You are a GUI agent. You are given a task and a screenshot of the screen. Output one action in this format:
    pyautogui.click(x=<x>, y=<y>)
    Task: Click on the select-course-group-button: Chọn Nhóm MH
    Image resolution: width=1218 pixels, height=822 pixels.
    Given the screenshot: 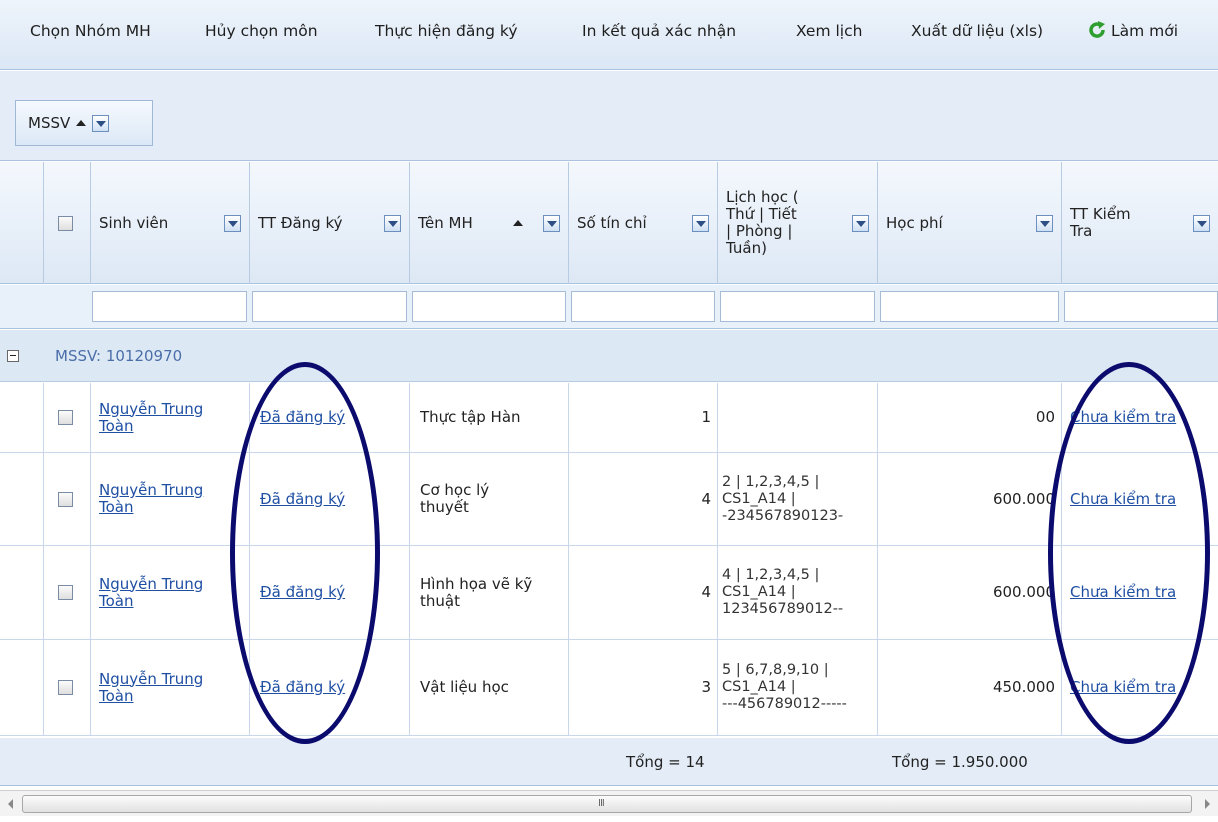 What is the action you would take?
    pyautogui.click(x=90, y=31)
    